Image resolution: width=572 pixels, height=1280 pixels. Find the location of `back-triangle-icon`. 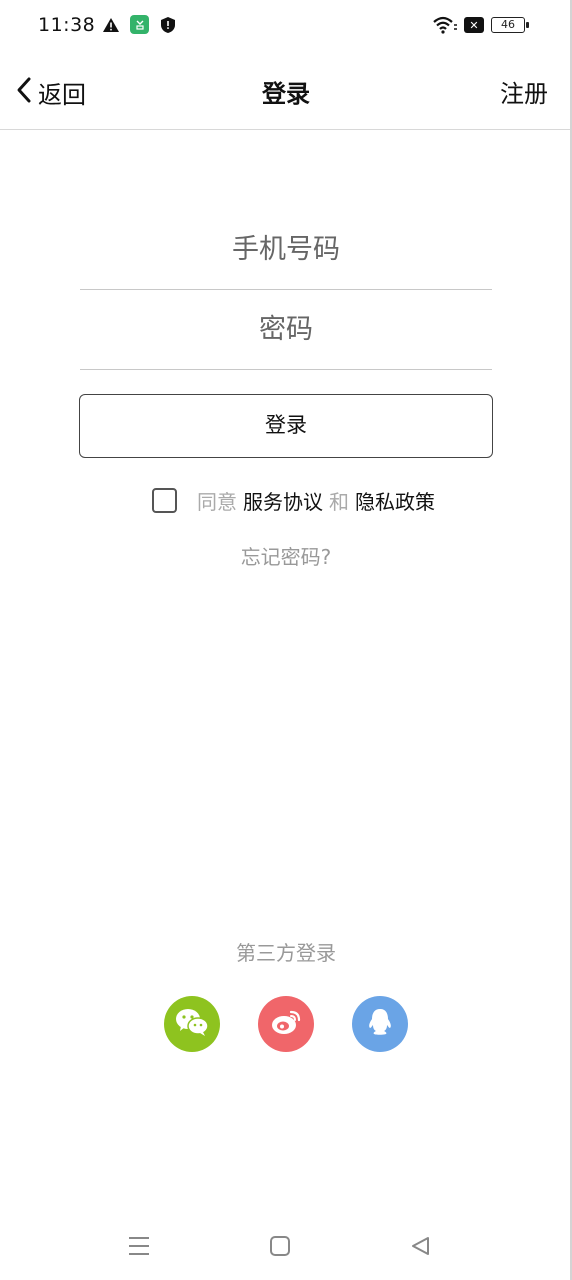

back-triangle-icon is located at coordinates (420, 1246).